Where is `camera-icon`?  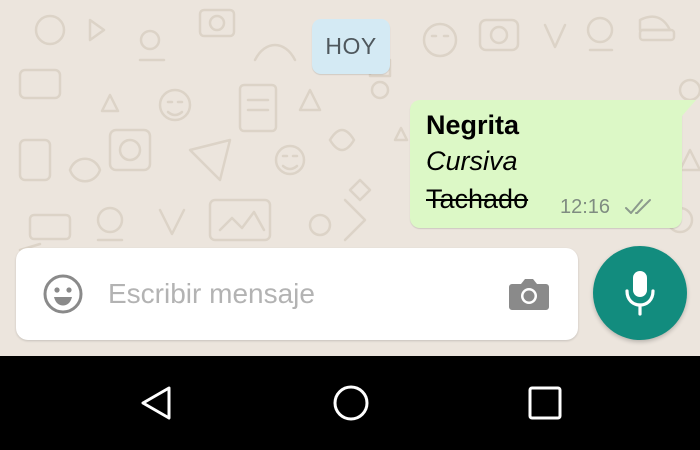
camera-icon is located at coordinates (529, 294).